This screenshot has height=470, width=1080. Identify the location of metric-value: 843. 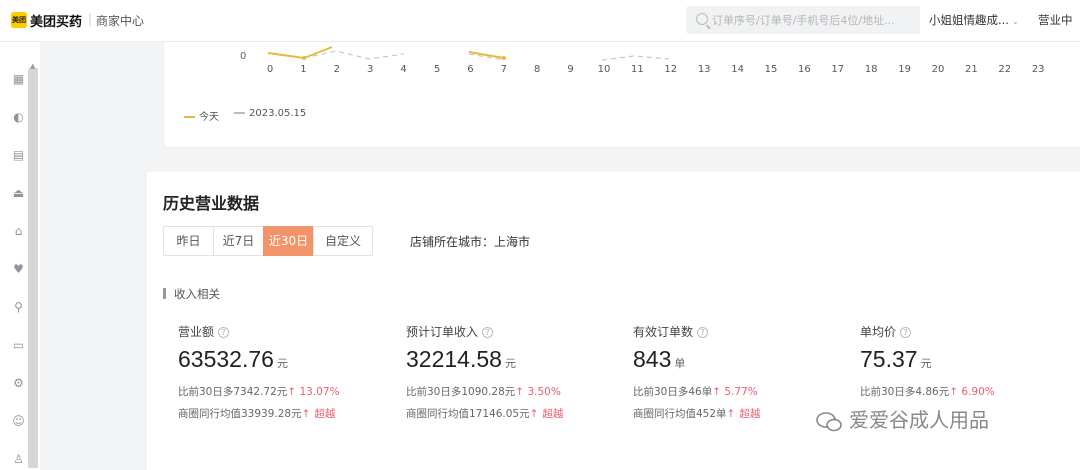
(652, 359).